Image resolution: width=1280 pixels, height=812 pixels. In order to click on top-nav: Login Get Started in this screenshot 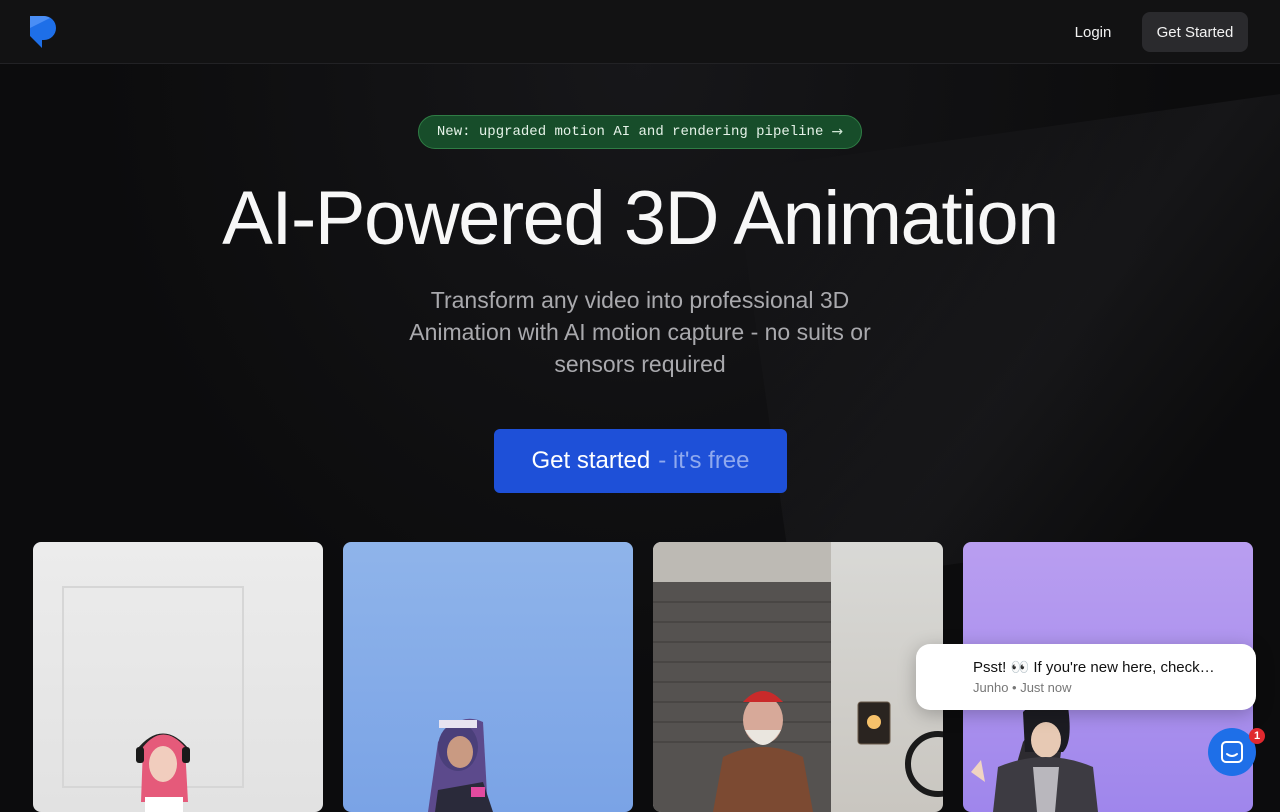, I will do `click(640, 32)`.